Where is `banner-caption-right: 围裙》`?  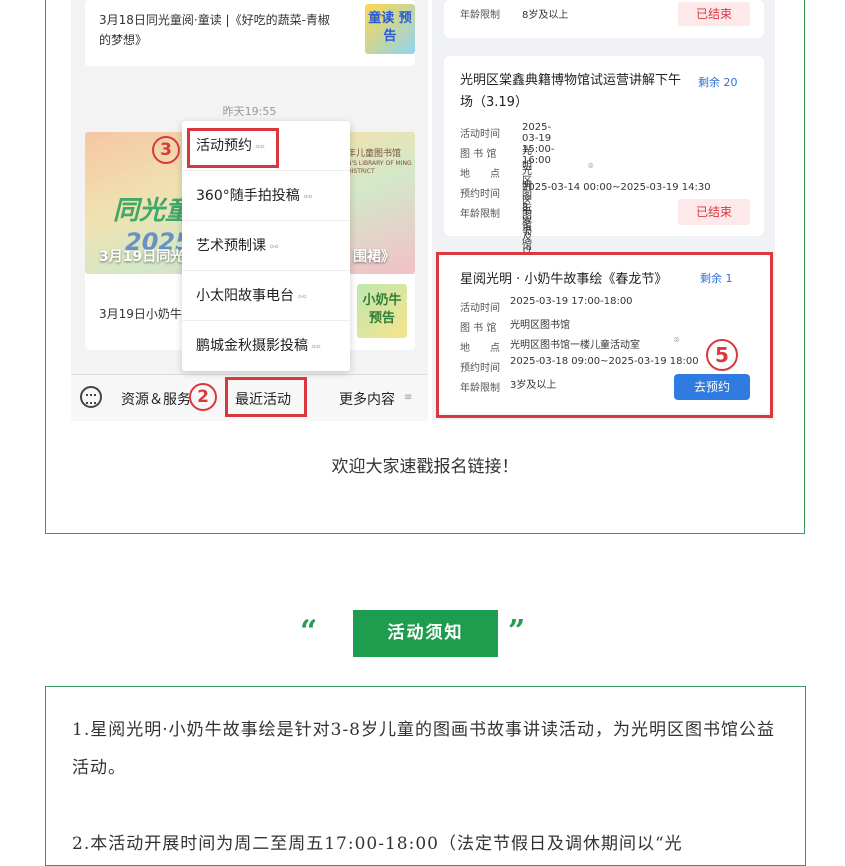
banner-caption-right: 围裙》 is located at coordinates (374, 257).